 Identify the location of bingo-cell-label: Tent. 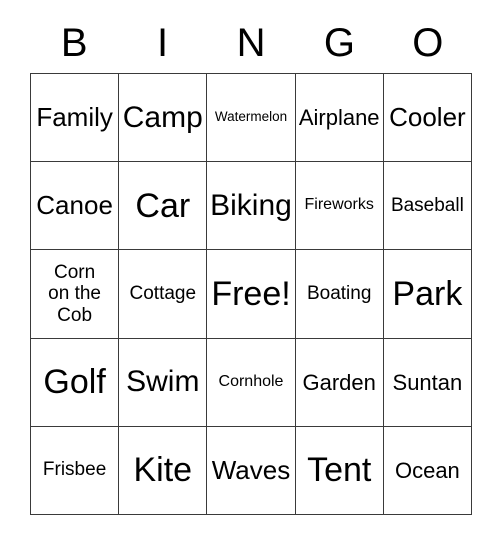
(339, 470).